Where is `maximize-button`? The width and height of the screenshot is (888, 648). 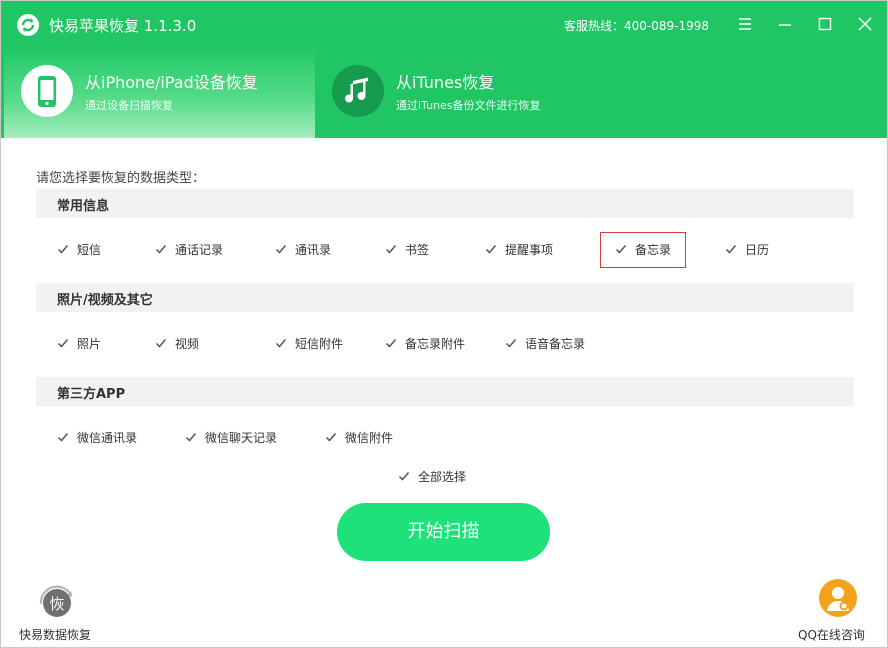
maximize-button is located at coordinates (825, 24).